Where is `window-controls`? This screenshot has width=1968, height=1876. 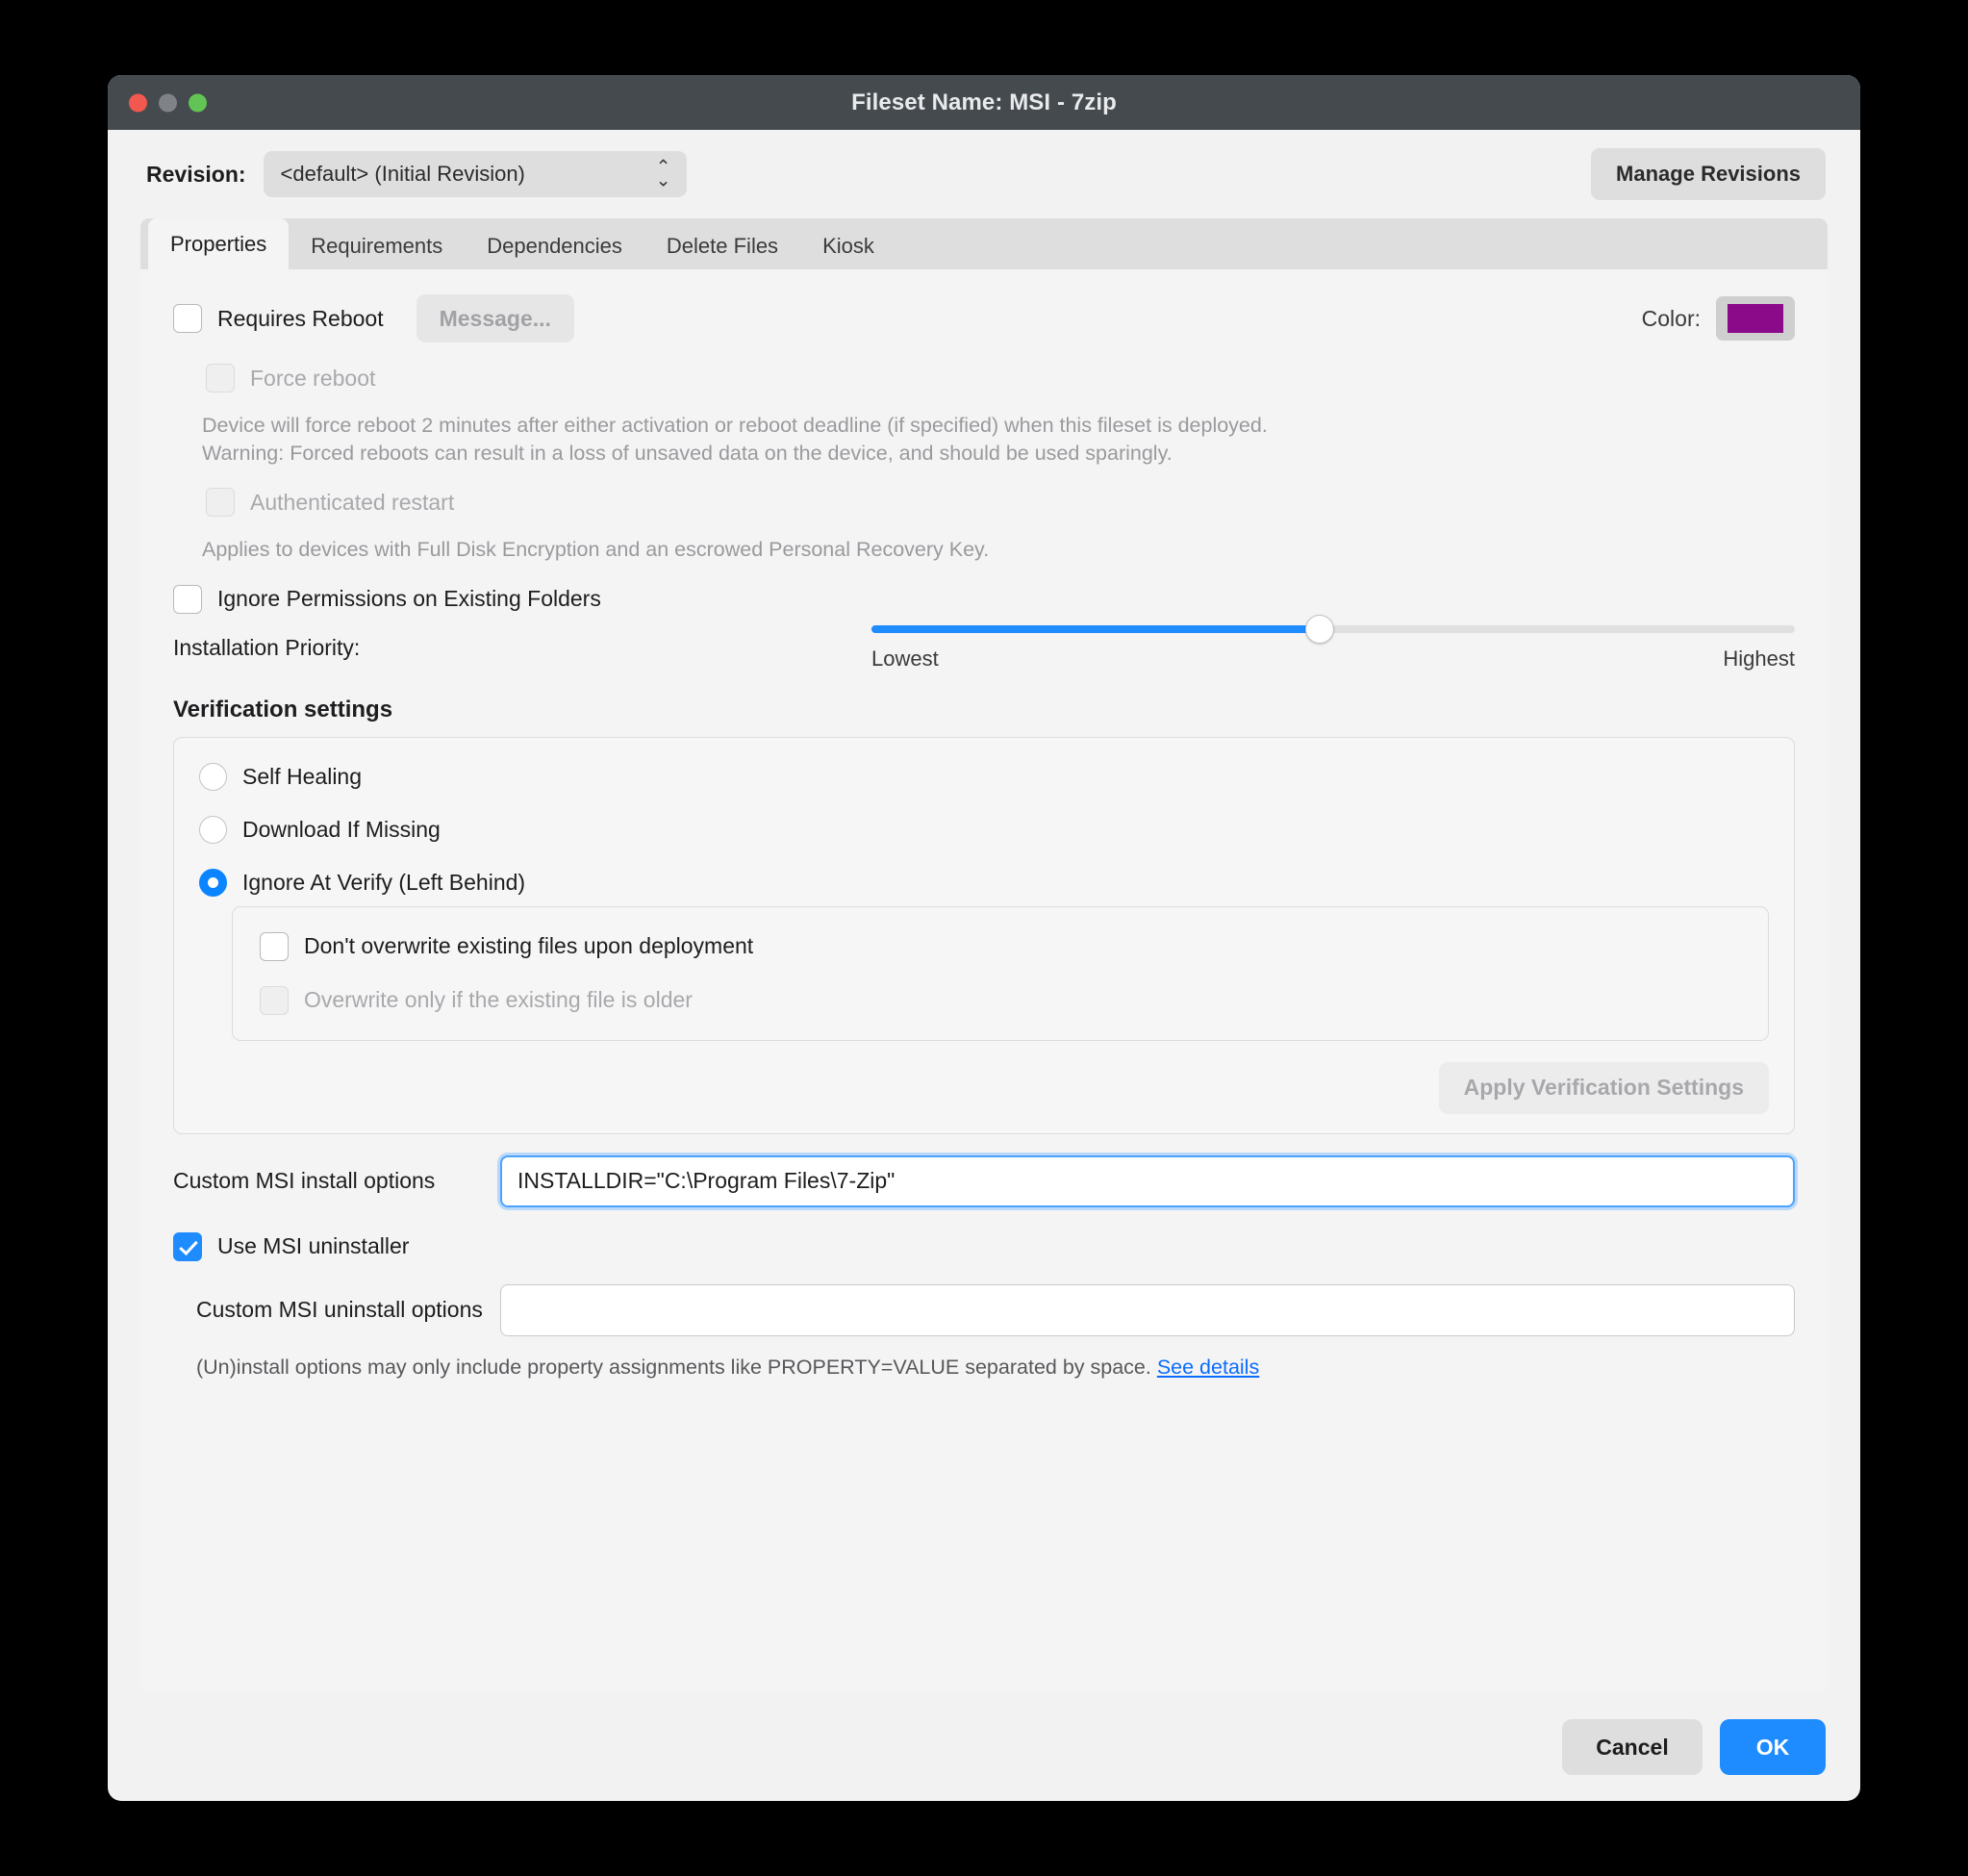
window-controls is located at coordinates (168, 102).